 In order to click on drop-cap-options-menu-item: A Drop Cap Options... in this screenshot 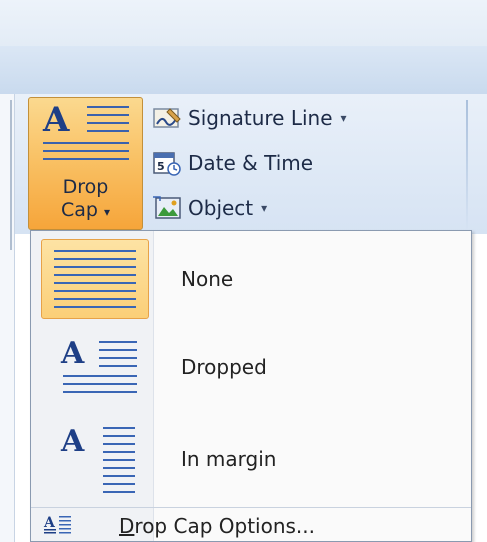, I will do `click(251, 524)`.